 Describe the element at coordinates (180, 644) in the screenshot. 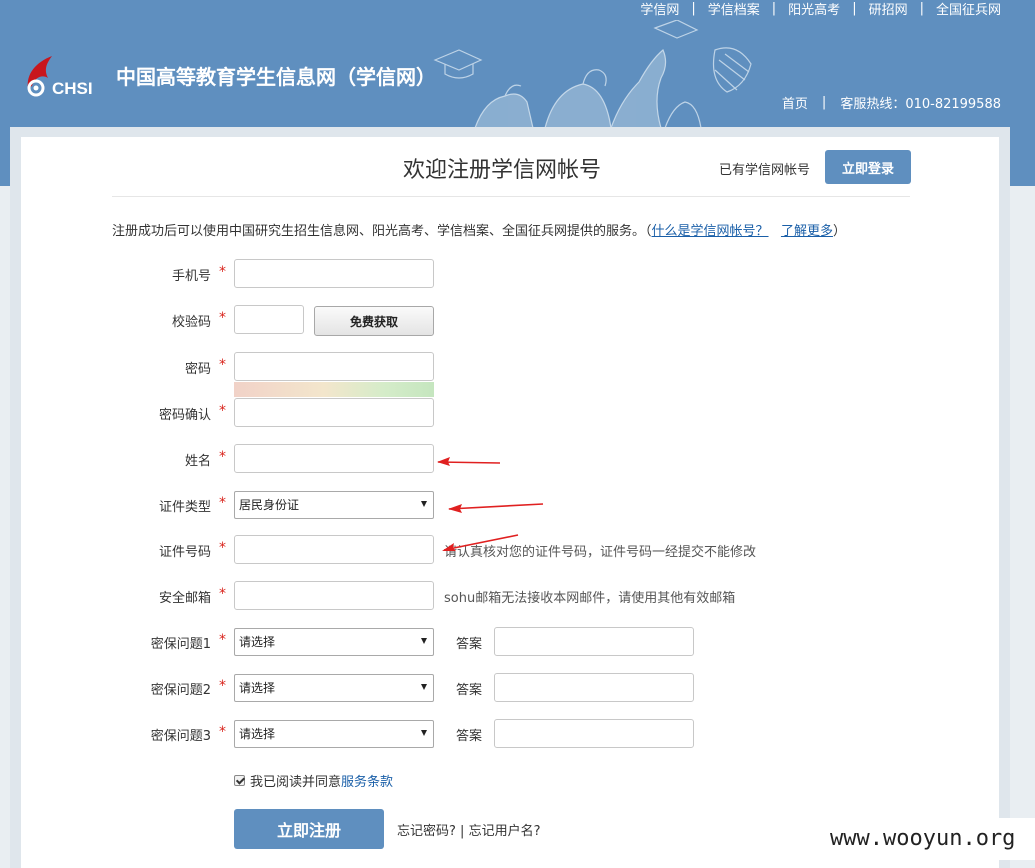

I see `question1-label: 密保问题1` at that location.